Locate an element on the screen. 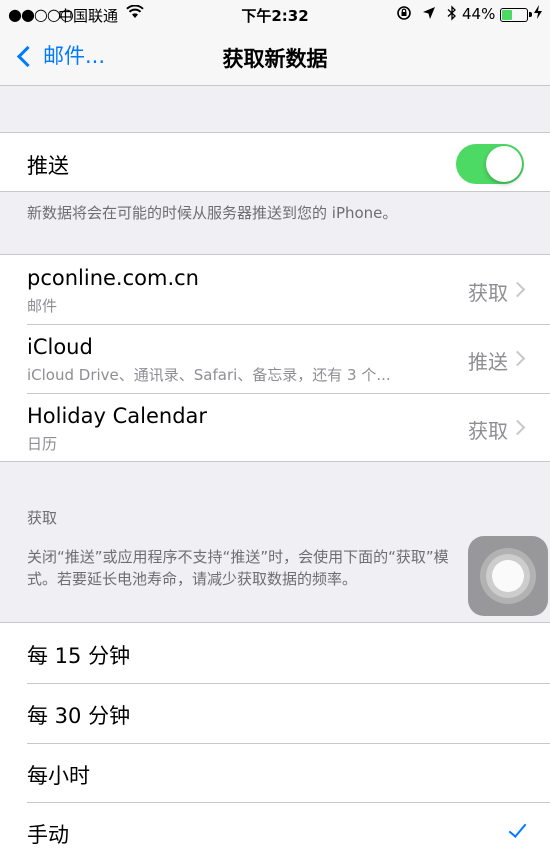 This screenshot has height=860, width=550. fetch-option-label: 手动 is located at coordinates (48, 835).